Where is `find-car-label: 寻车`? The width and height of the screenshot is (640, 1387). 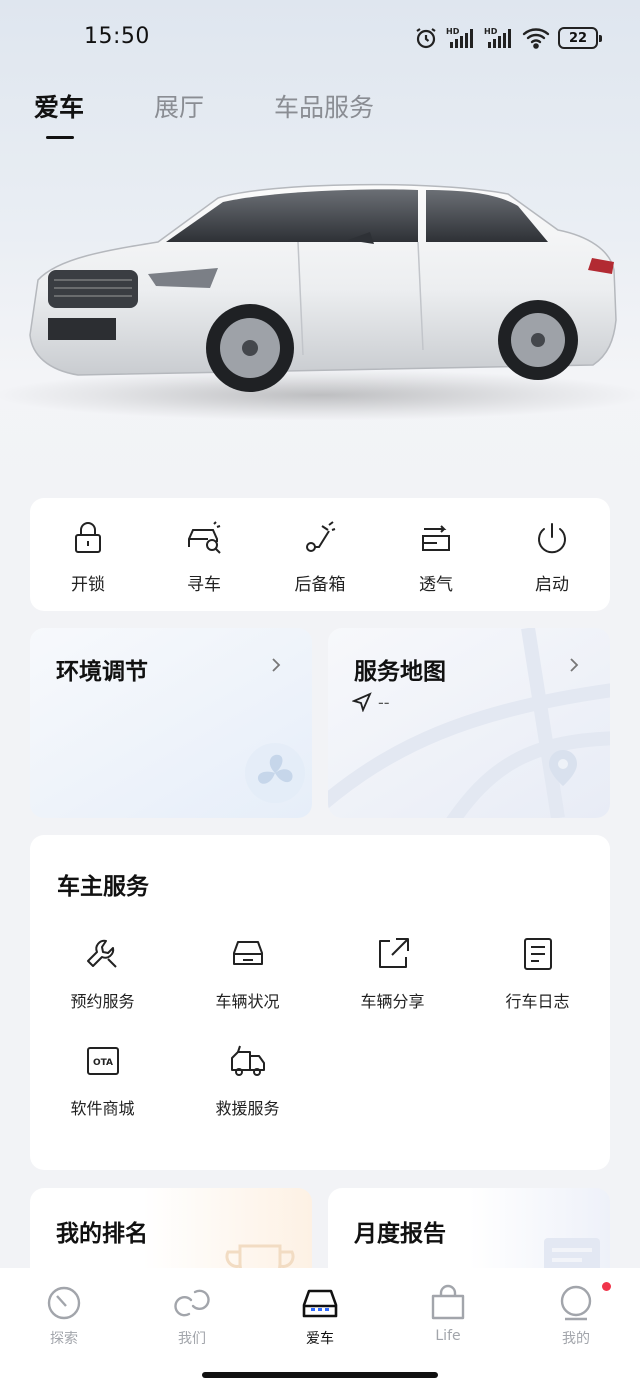 find-car-label: 寻车 is located at coordinates (204, 585).